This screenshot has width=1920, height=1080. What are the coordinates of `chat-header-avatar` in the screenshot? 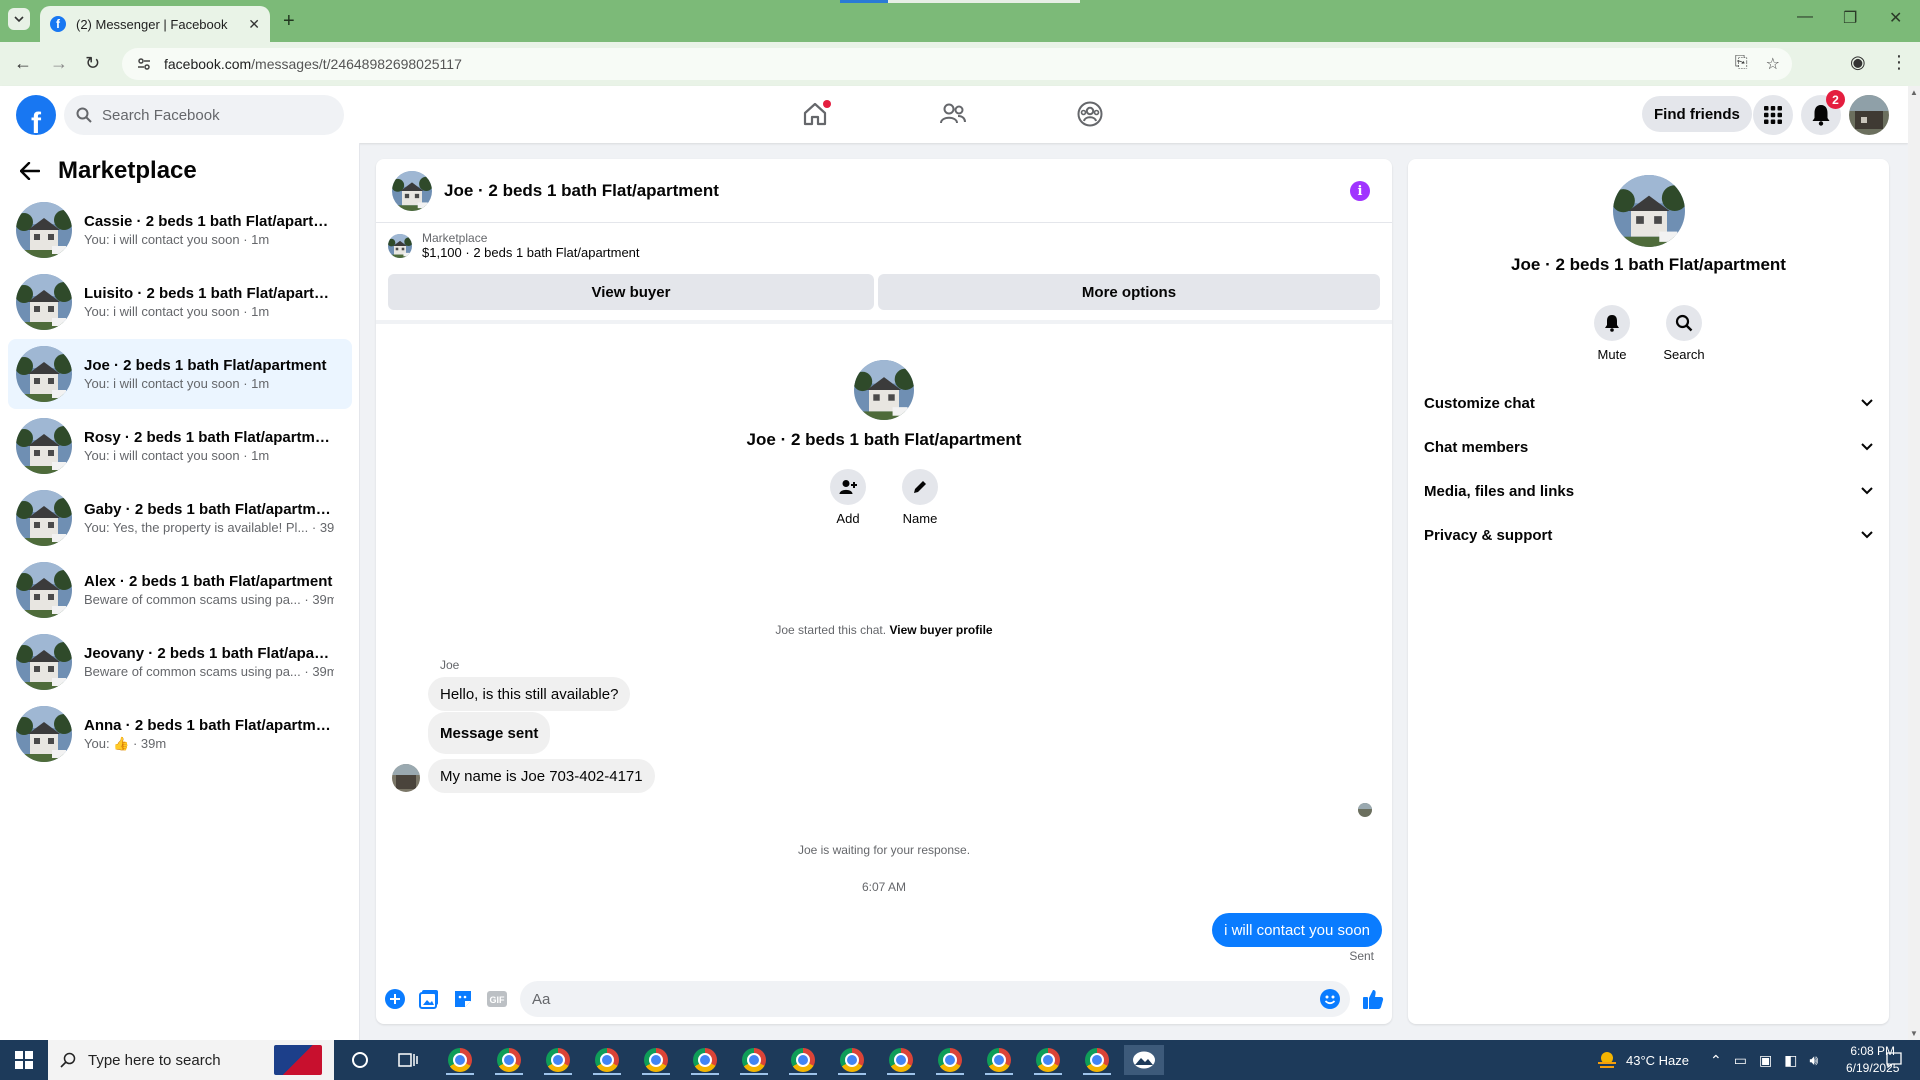 It's located at (412, 190).